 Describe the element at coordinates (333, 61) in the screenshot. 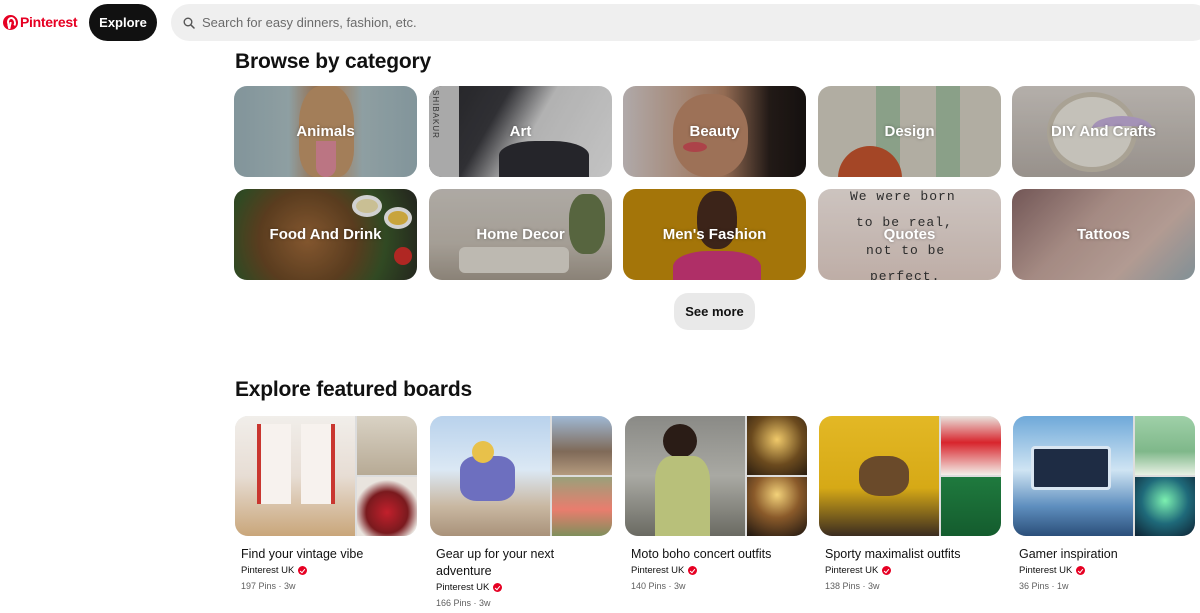

I see `browse-section-title: Browse by category` at that location.